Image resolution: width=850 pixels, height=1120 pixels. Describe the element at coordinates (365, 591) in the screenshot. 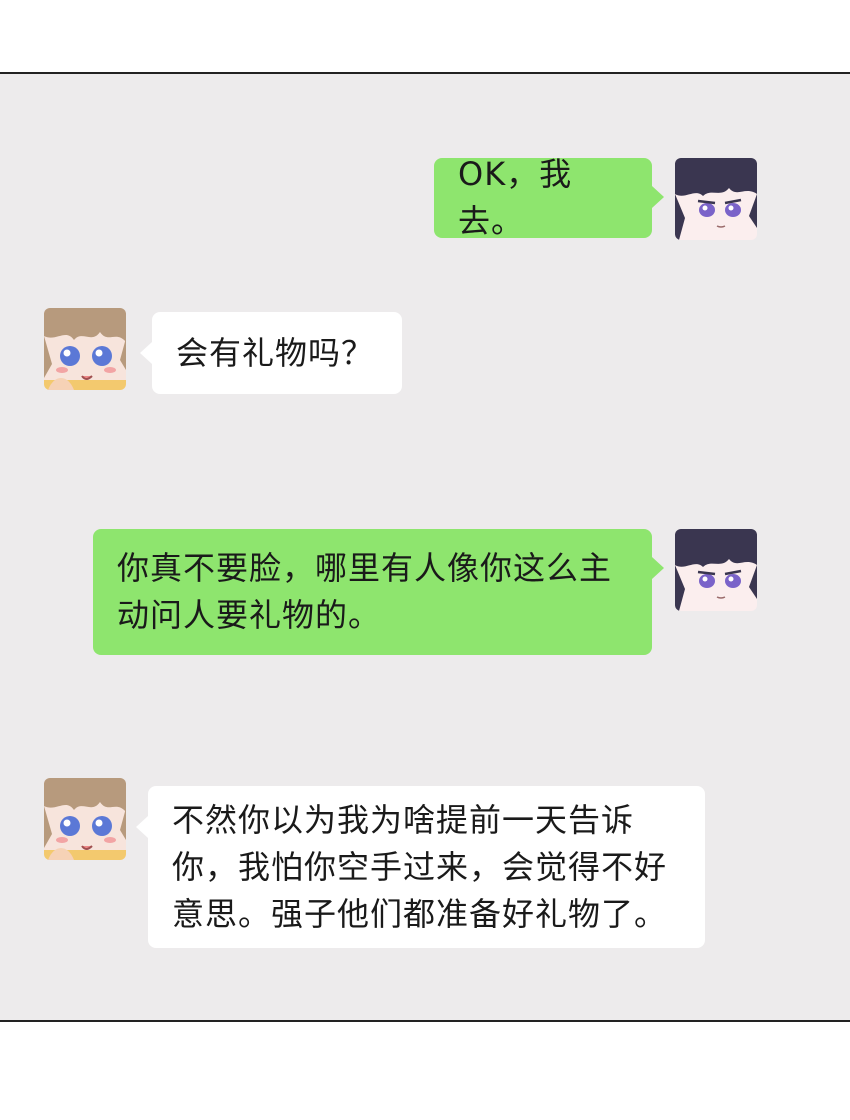

I see `message-text: 你真不要脸，哪里有人像你这么主 动问人要礼物的。` at that location.